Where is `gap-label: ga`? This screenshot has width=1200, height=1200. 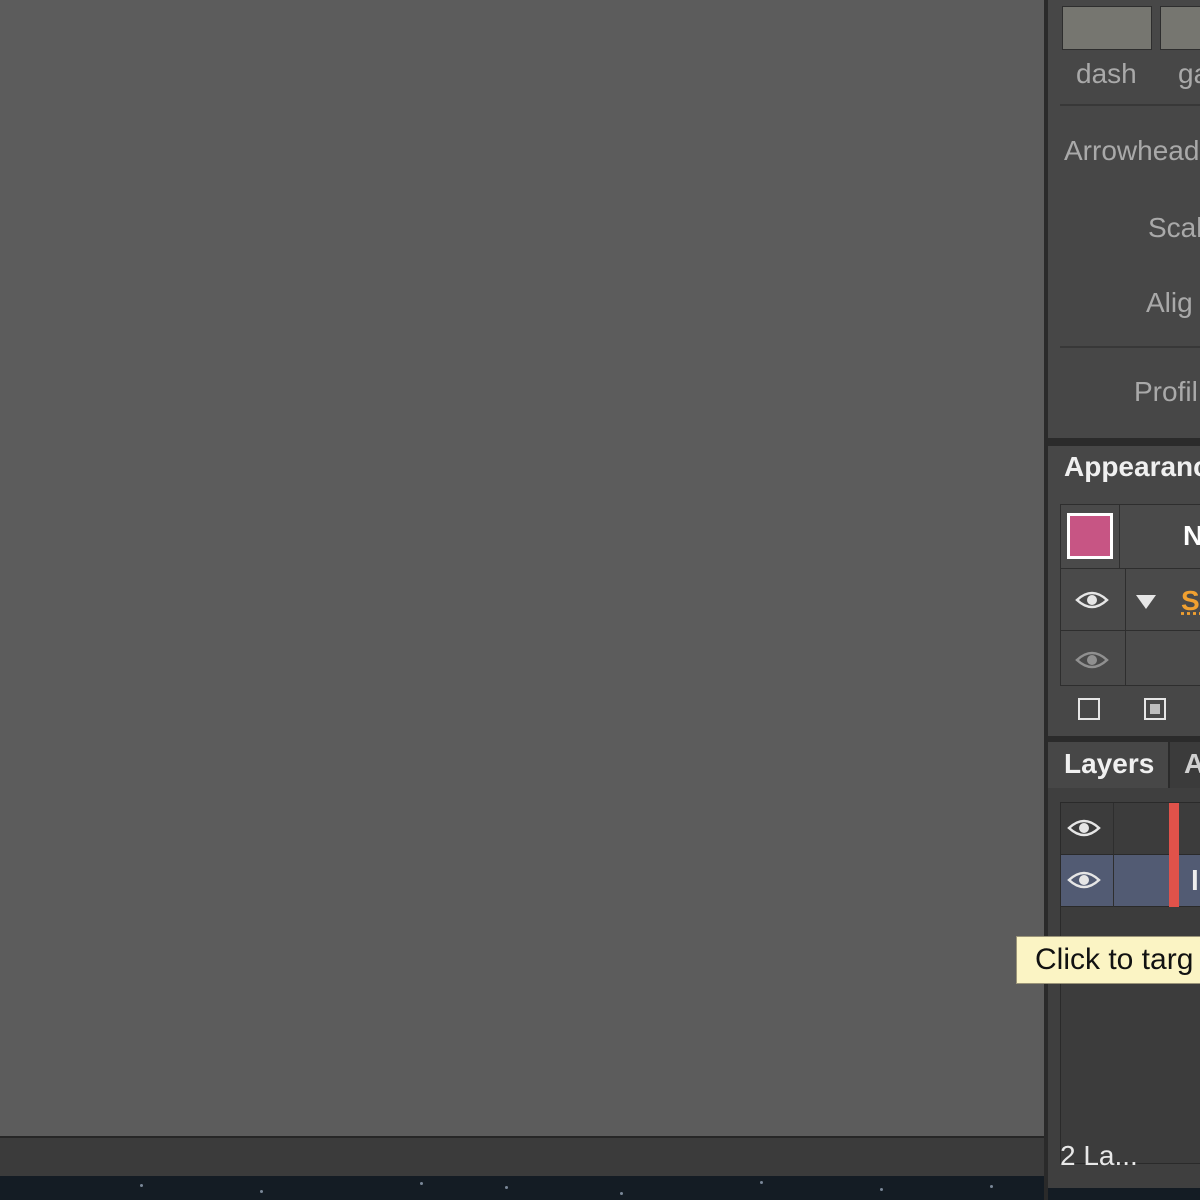 gap-label: ga is located at coordinates (1189, 73).